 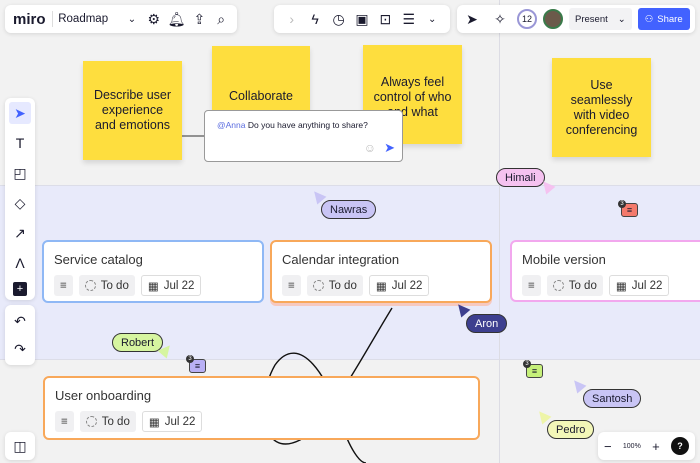 What do you see at coordinates (341, 259) in the screenshot?
I see `card-title: Calendar integration` at bounding box center [341, 259].